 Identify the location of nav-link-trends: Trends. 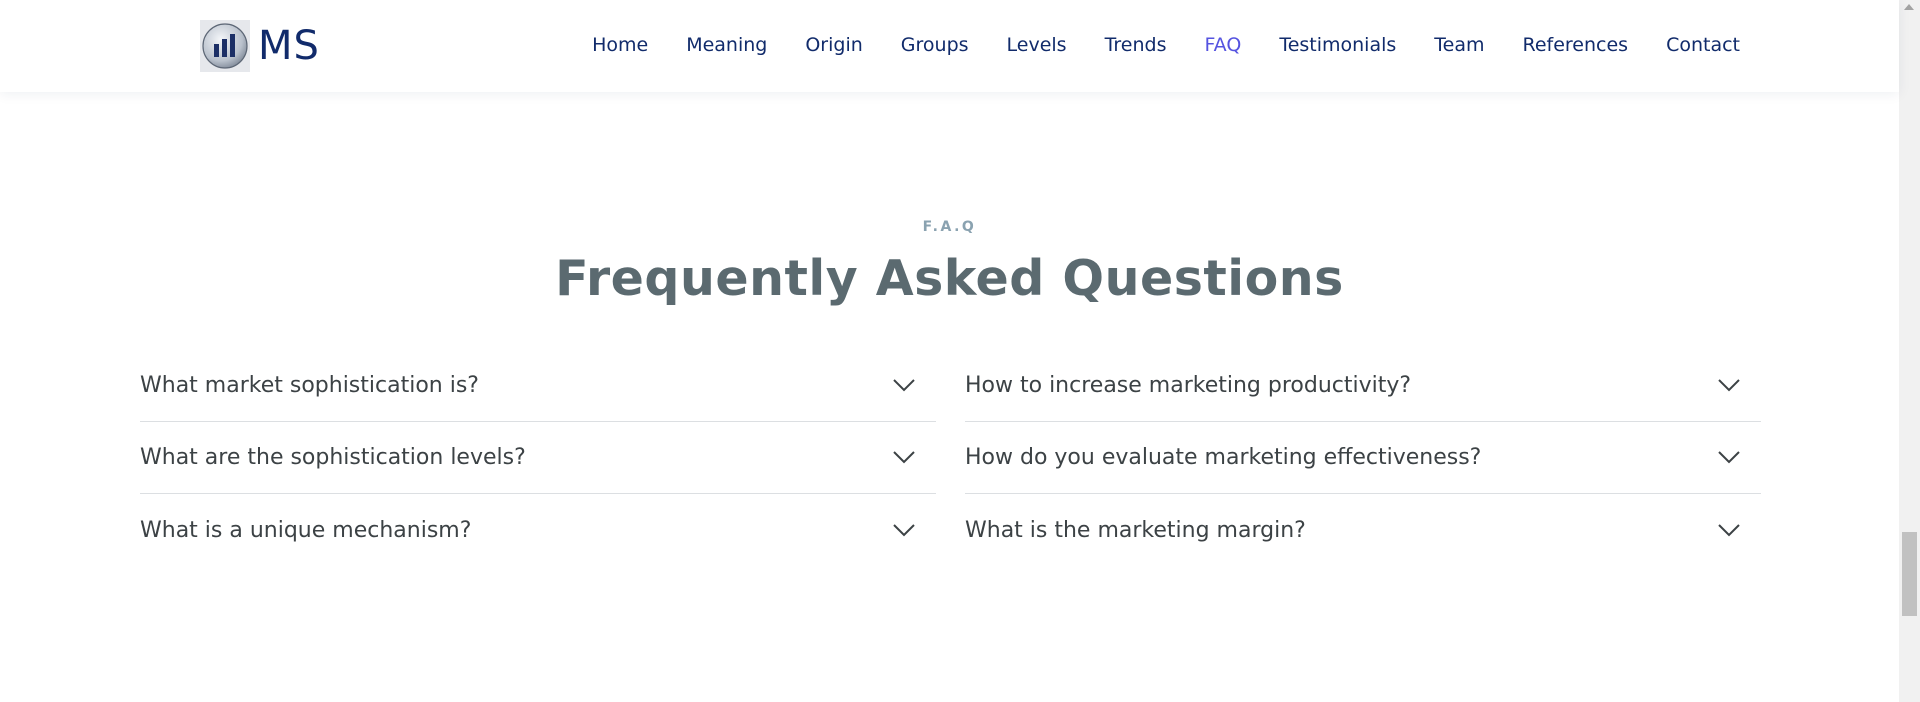
(1136, 45).